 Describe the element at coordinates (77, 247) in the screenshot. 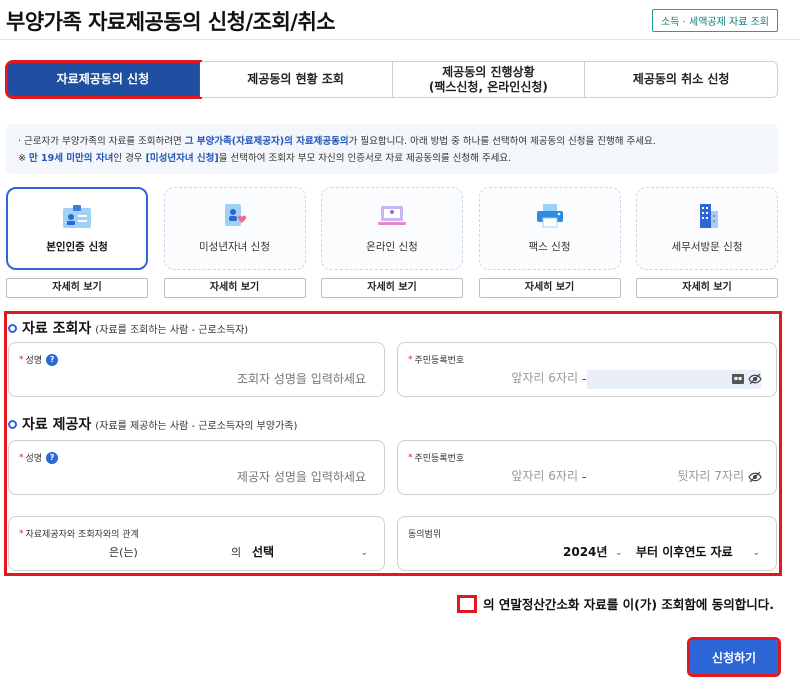

I see `method-label: 본인인증 신청` at that location.